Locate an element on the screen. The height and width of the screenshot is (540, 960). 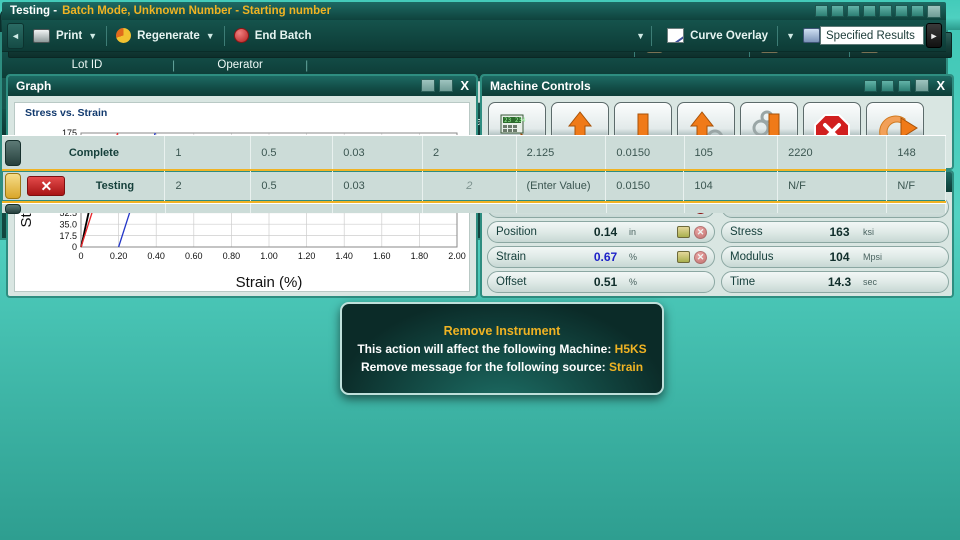
machine-controls-window-buttons: X is located at coordinates (906, 85).